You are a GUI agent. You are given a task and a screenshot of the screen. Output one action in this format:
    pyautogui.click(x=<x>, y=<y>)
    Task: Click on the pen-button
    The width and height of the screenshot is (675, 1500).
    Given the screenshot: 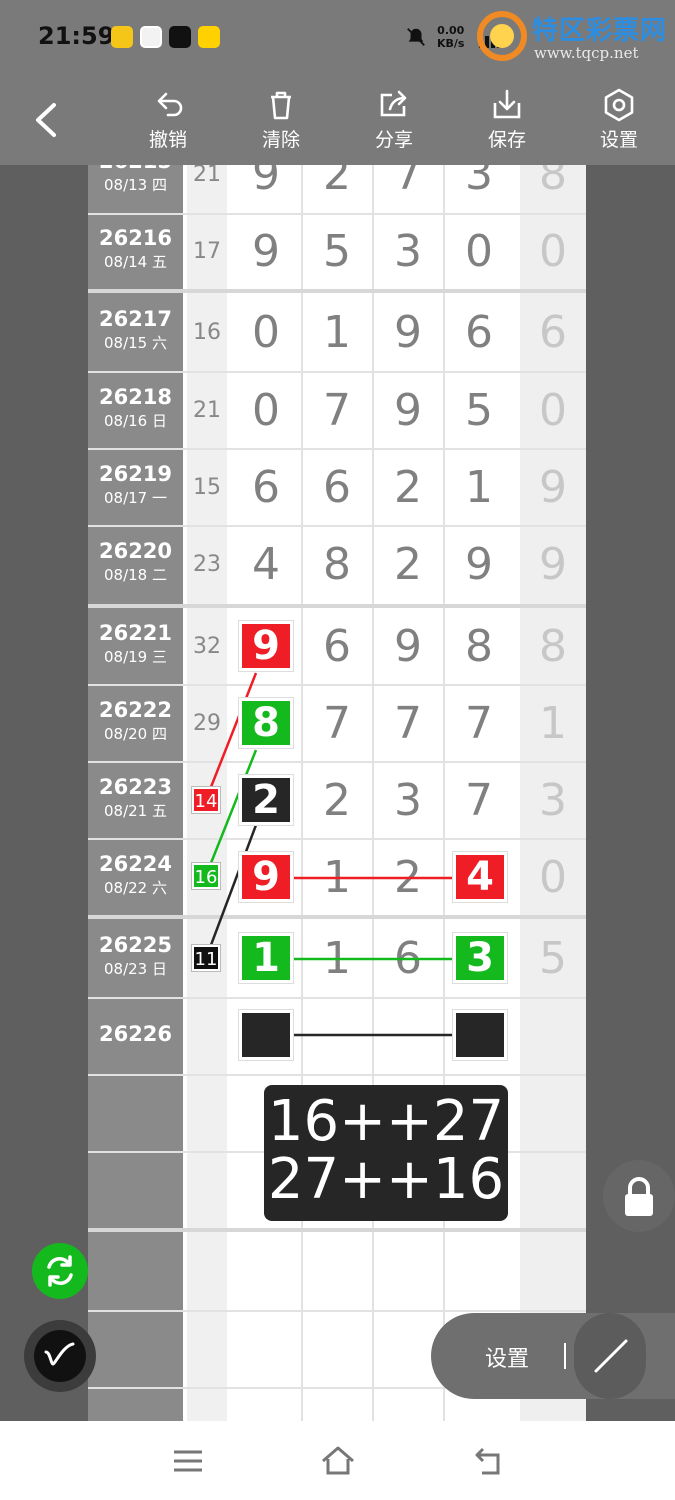 What is the action you would take?
    pyautogui.click(x=60, y=1356)
    